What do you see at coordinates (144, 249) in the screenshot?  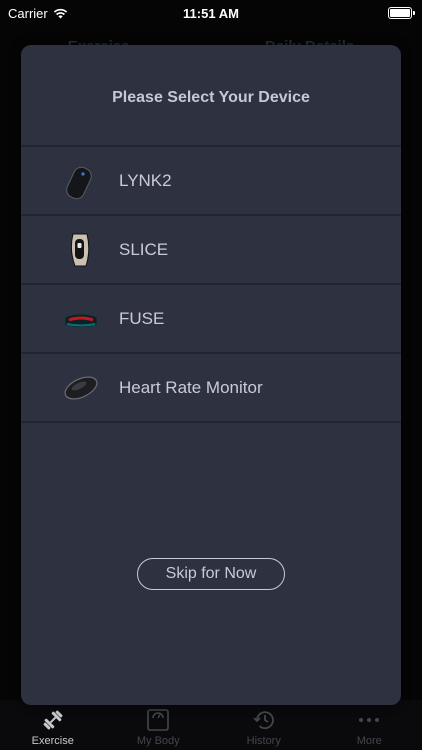 I see `device-label: SLICE` at bounding box center [144, 249].